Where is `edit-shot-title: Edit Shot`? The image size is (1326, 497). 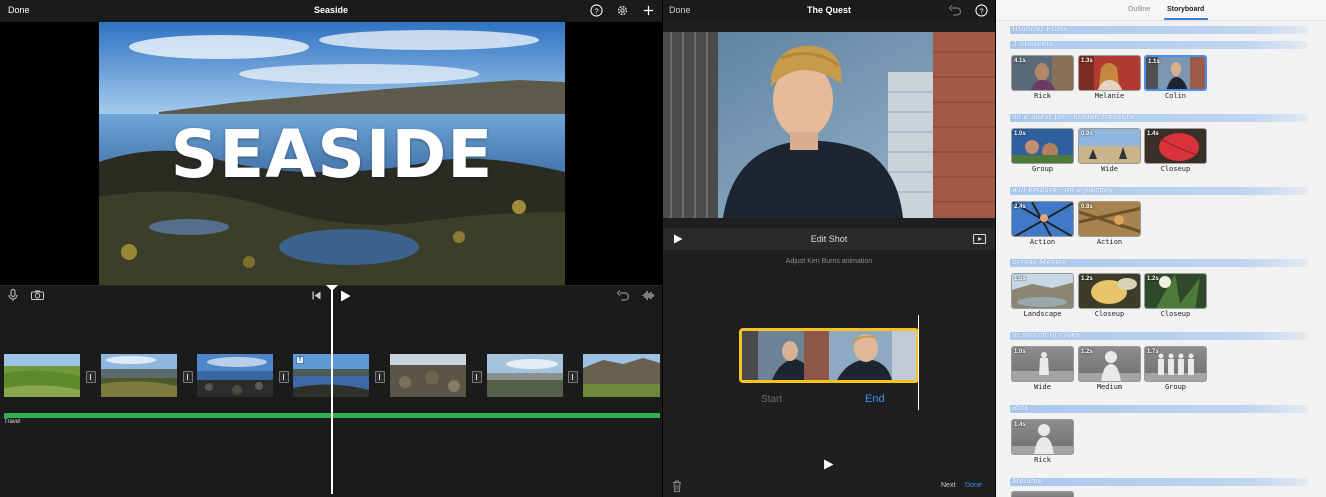
edit-shot-title: Edit Shot is located at coordinates (829, 239).